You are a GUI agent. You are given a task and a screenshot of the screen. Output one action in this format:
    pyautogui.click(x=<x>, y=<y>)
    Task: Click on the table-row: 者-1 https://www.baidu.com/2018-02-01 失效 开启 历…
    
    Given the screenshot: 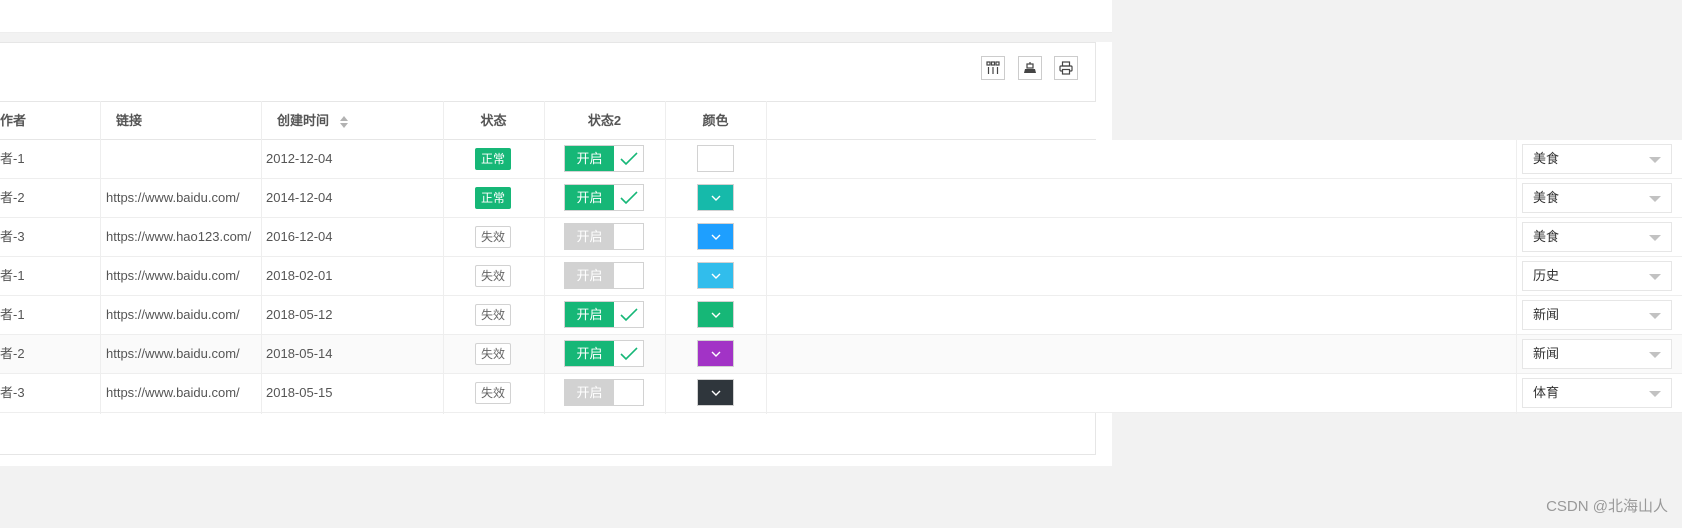 What is the action you would take?
    pyautogui.click(x=841, y=276)
    